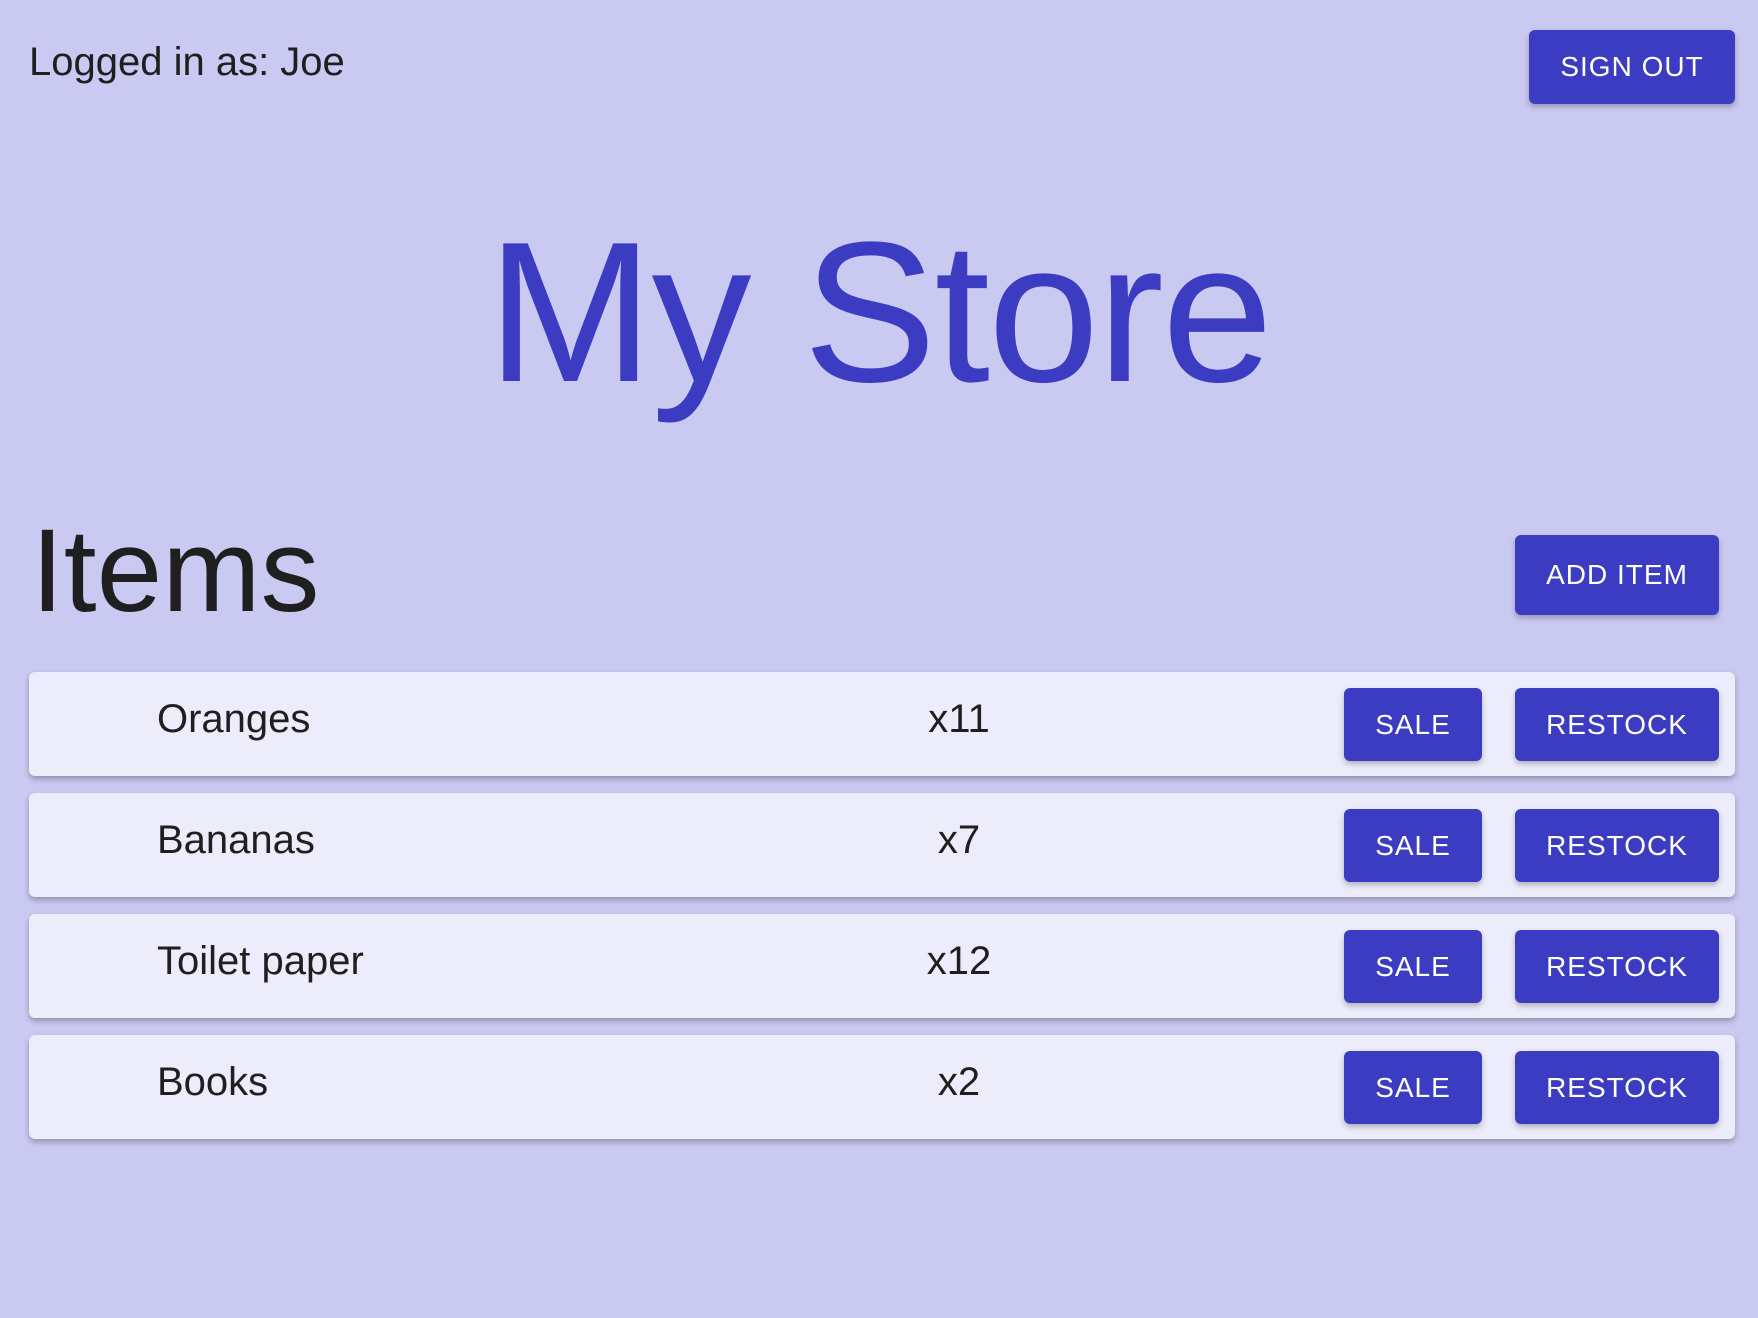  What do you see at coordinates (260, 961) in the screenshot?
I see `item-name: Toilet paper` at bounding box center [260, 961].